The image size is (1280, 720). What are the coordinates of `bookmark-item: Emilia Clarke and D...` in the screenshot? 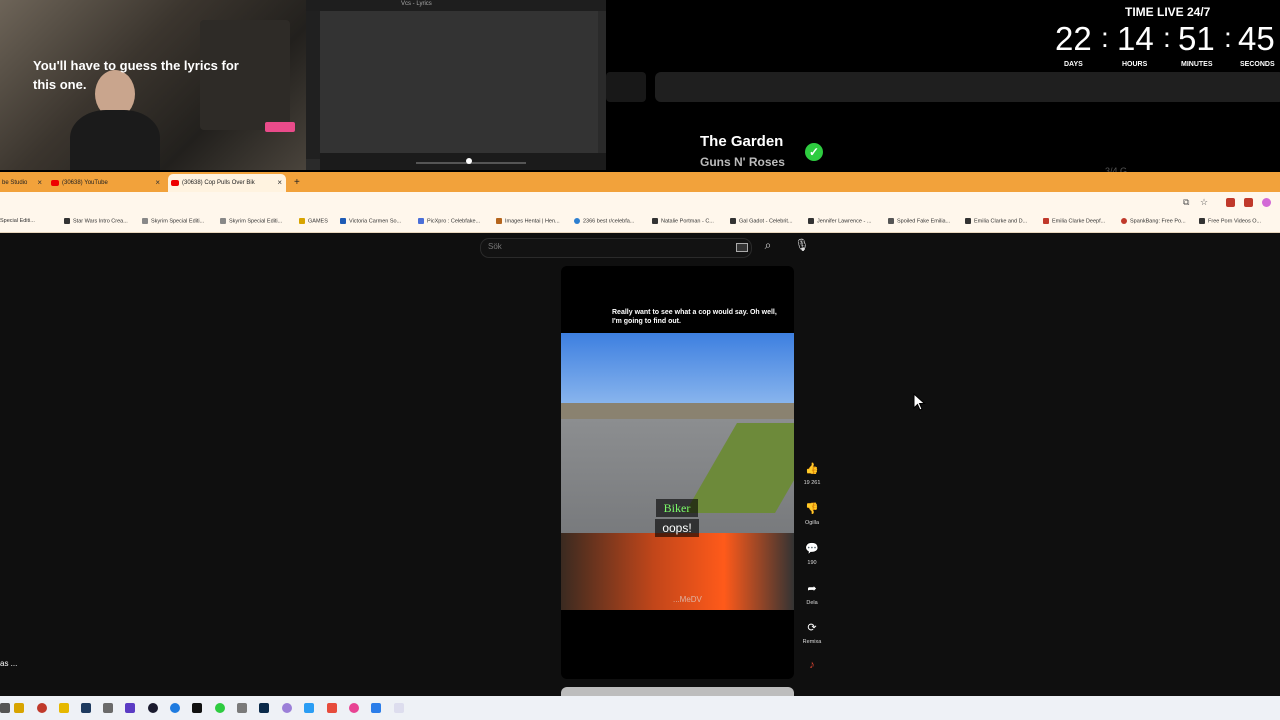 It's located at (996, 221).